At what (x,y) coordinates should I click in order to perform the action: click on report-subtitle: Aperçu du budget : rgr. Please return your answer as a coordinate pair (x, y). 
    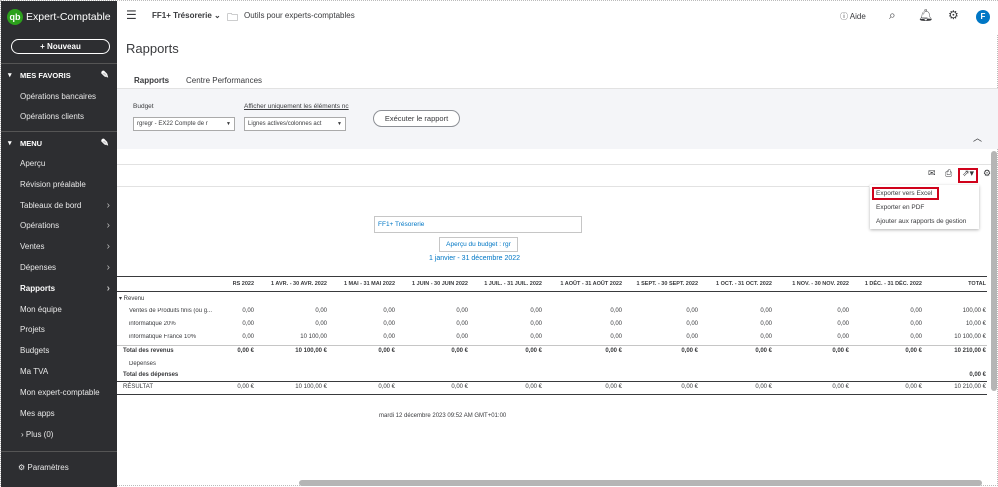
    Looking at the image, I should click on (478, 244).